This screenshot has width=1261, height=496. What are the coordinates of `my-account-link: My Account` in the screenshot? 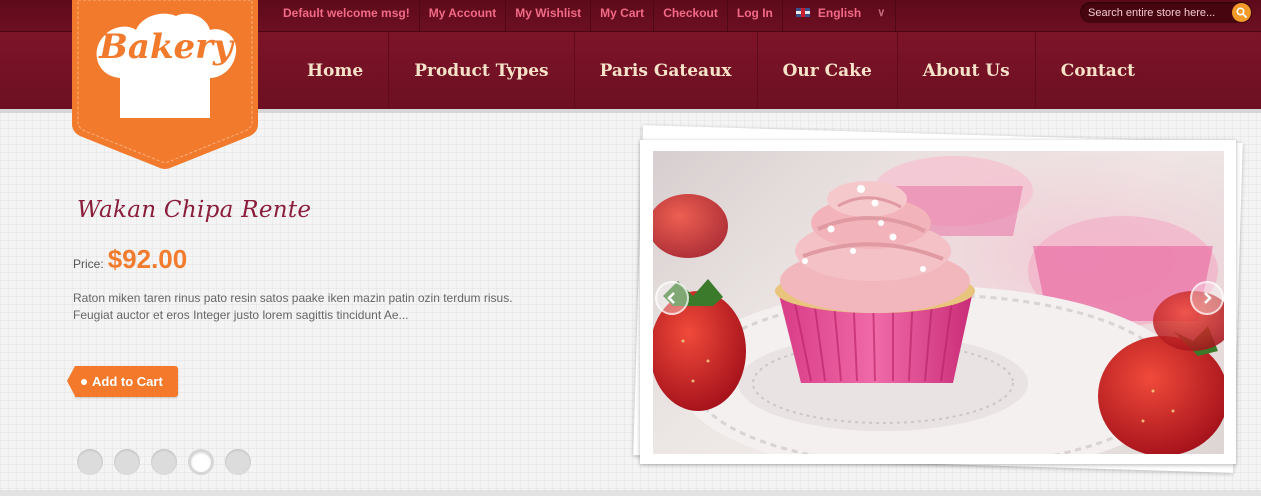 It's located at (463, 15).